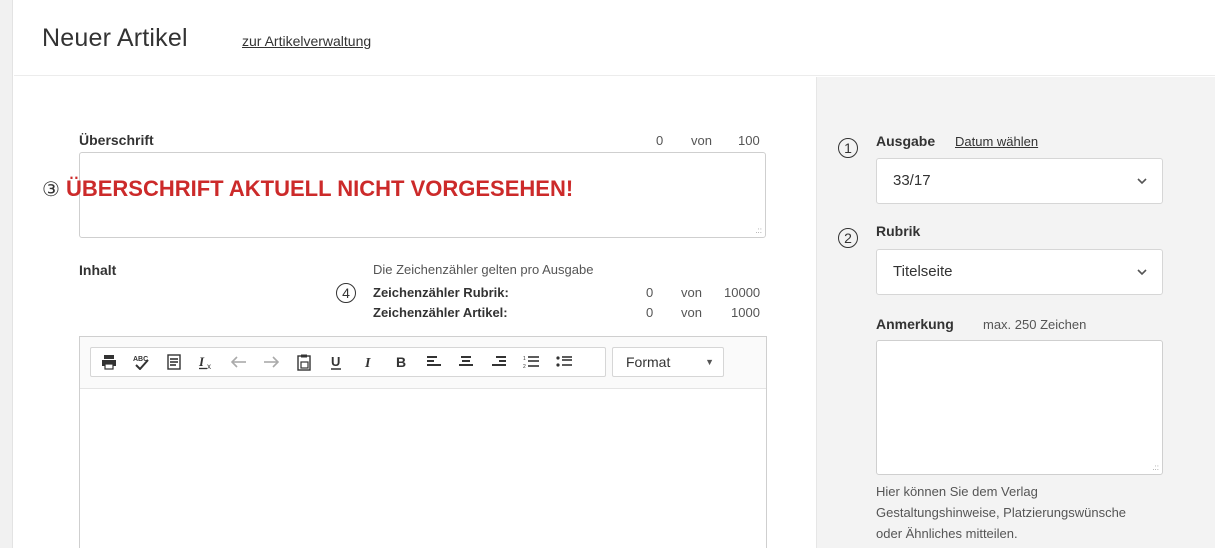 The image size is (1215, 548). I want to click on counter-rubrik-max: 10000, so click(742, 292).